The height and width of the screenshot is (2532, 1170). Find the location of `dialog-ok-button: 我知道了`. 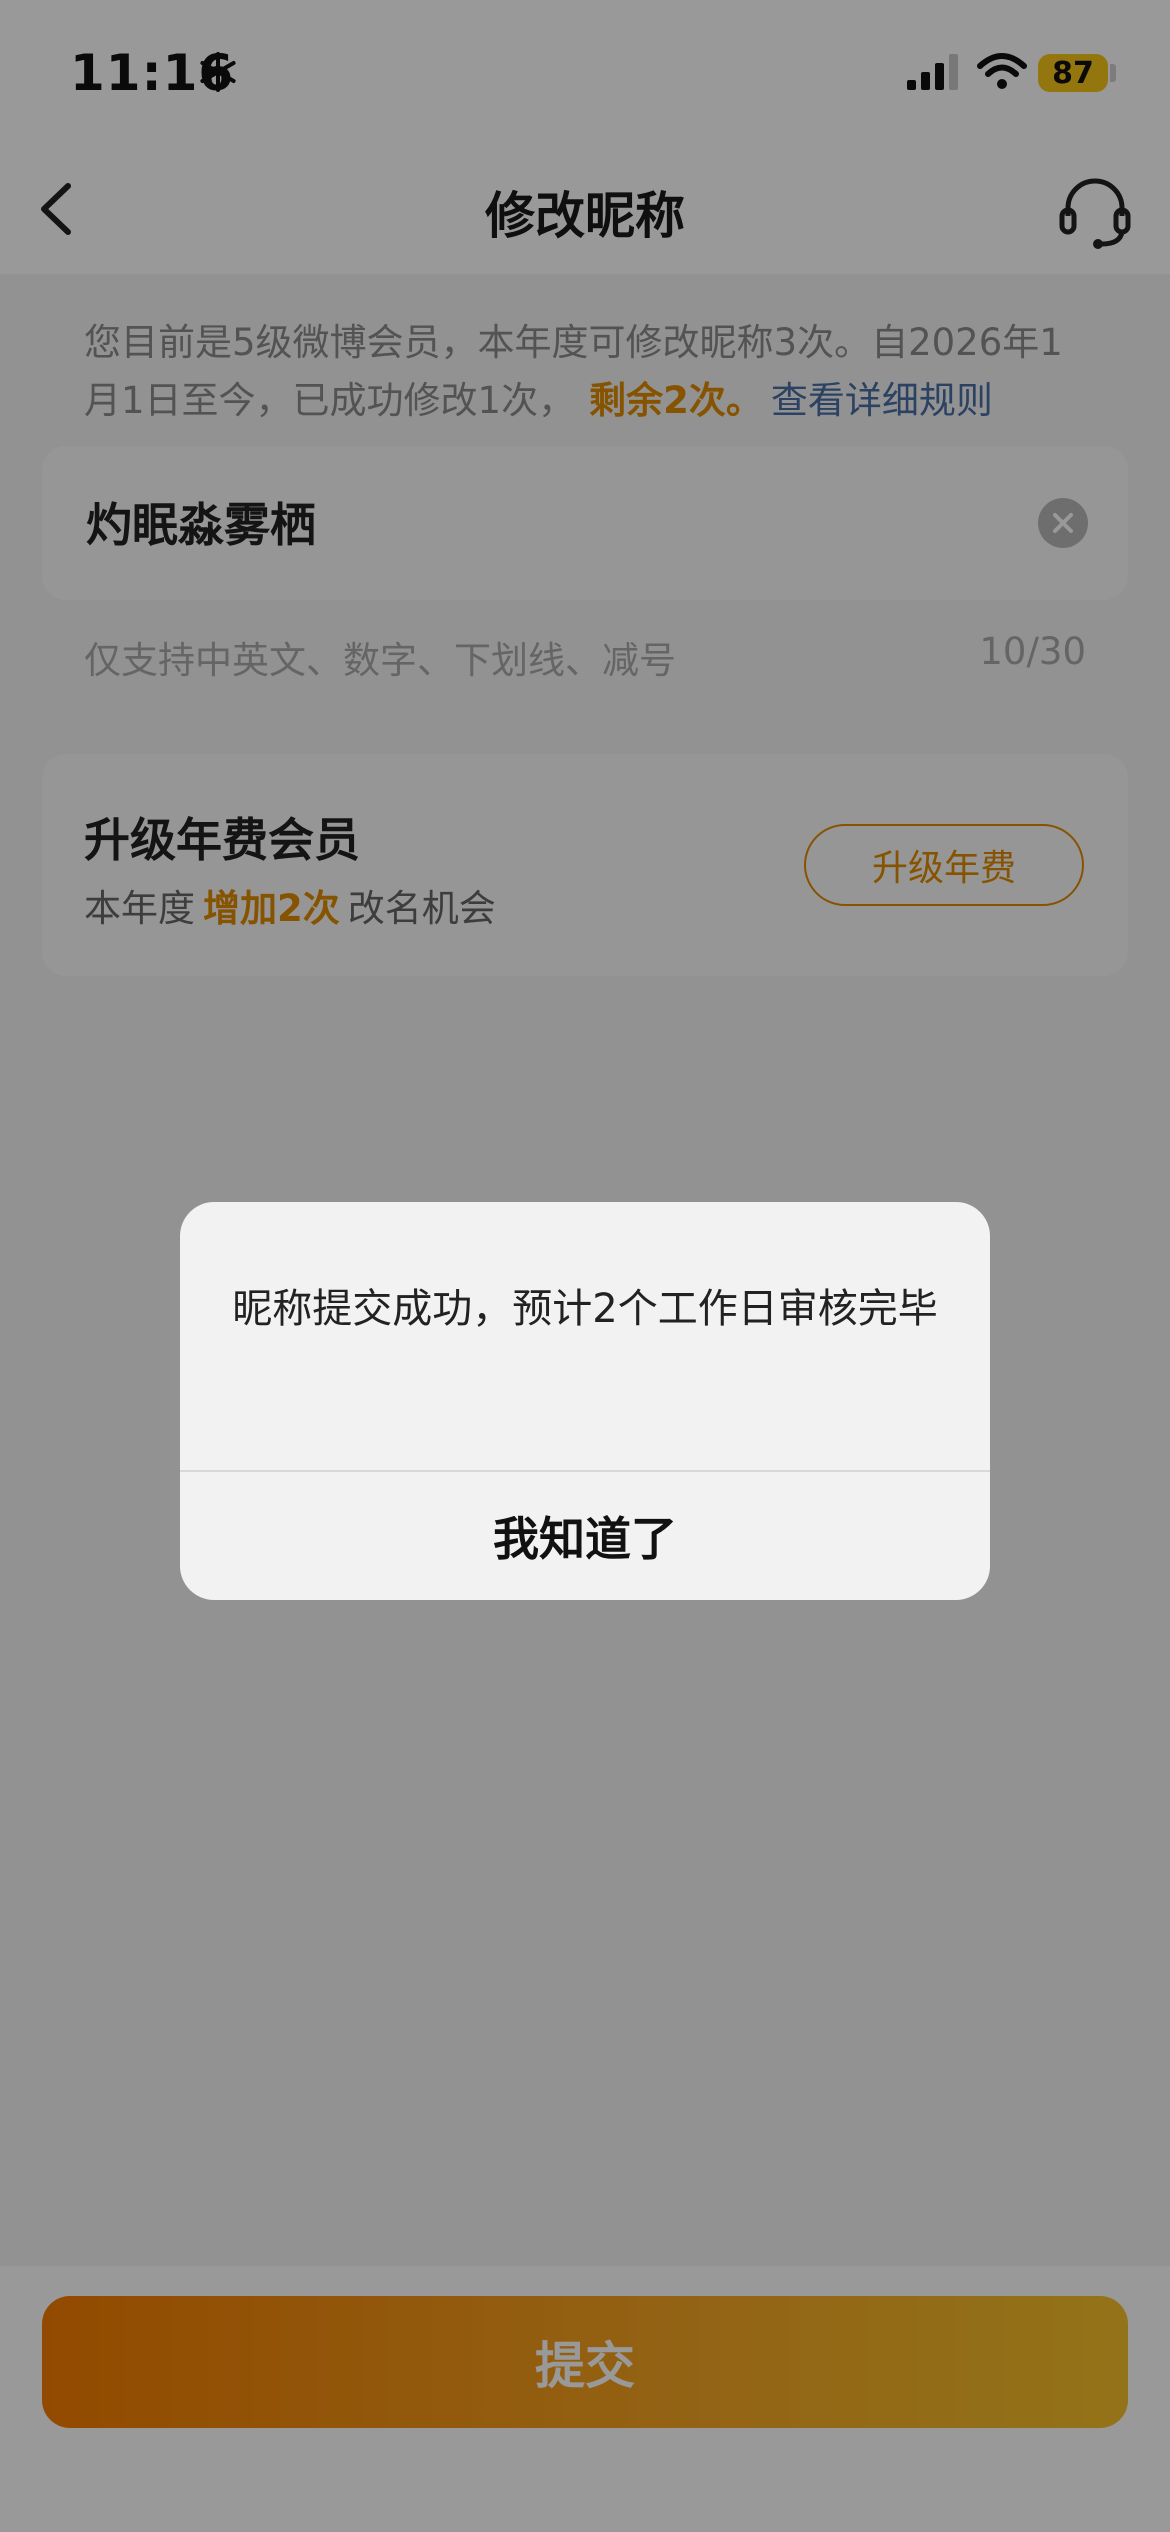

dialog-ok-button: 我知道了 is located at coordinates (585, 1536).